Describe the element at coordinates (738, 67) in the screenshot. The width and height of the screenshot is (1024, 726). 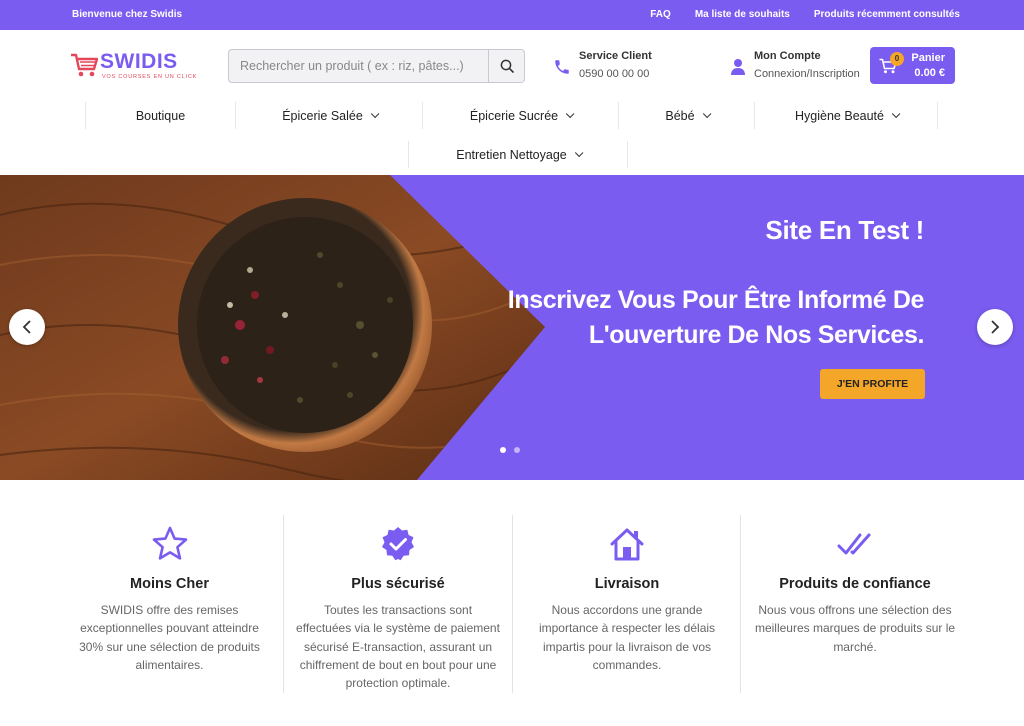
I see `user-icon` at that location.